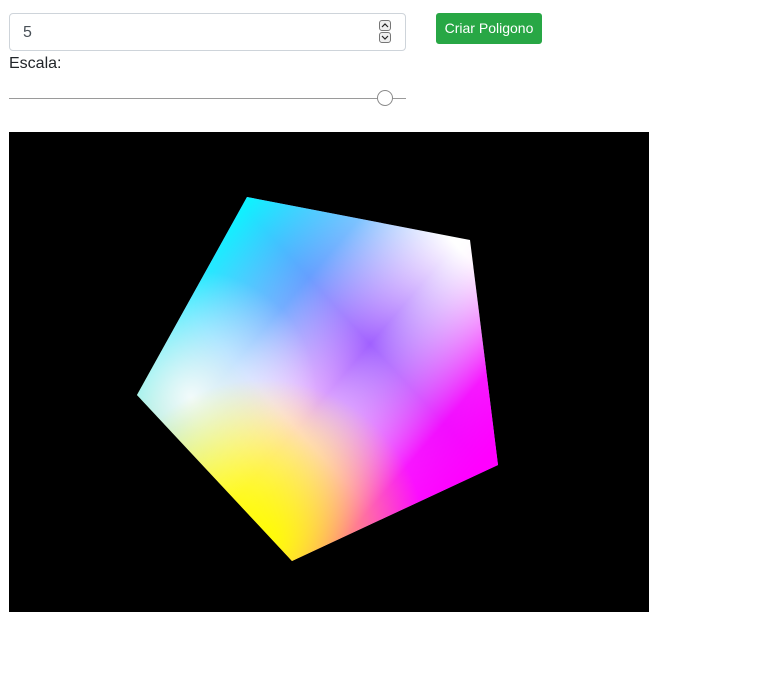 The image size is (768, 678). I want to click on number-spinner, so click(386, 32).